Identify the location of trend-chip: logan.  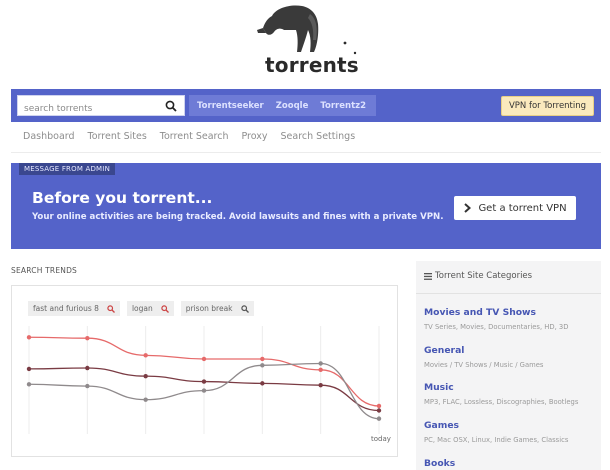
(150, 308).